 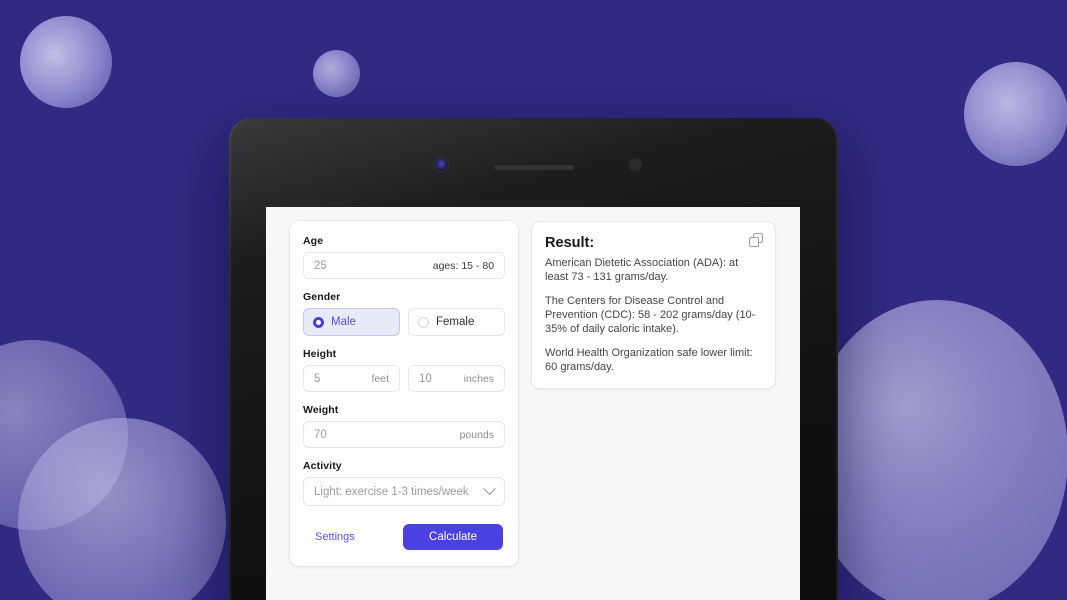 I want to click on speaker-grille-icon, so click(x=534, y=167).